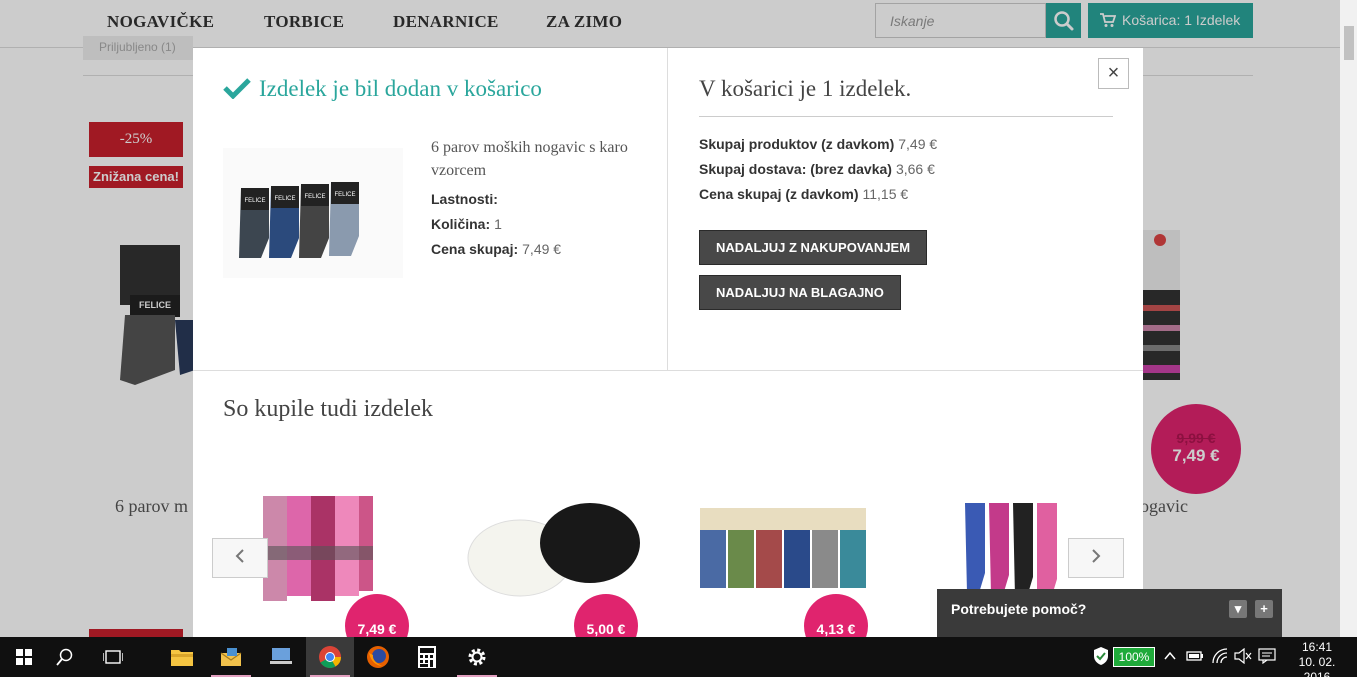  I want to click on chevron-up-icon, so click(1170, 655).